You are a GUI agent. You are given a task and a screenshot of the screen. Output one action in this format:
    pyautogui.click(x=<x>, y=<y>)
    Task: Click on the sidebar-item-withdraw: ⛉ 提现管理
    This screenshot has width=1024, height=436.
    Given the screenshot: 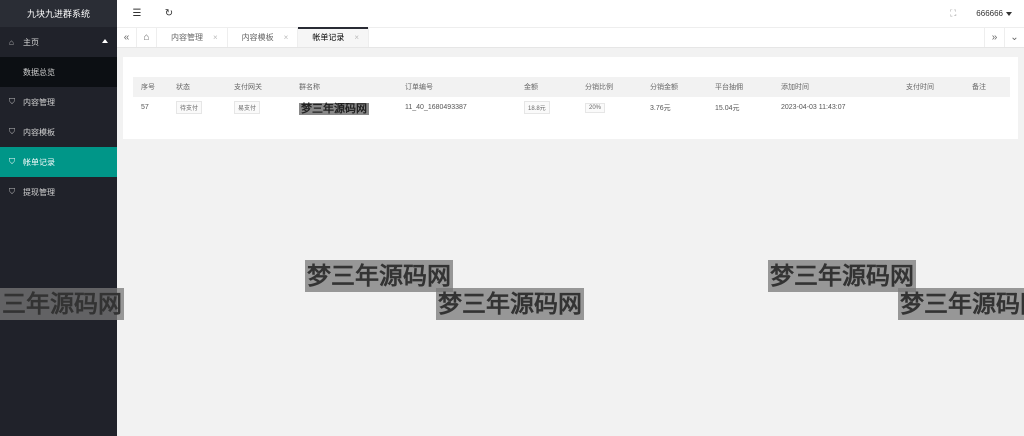 What is the action you would take?
    pyautogui.click(x=58, y=192)
    